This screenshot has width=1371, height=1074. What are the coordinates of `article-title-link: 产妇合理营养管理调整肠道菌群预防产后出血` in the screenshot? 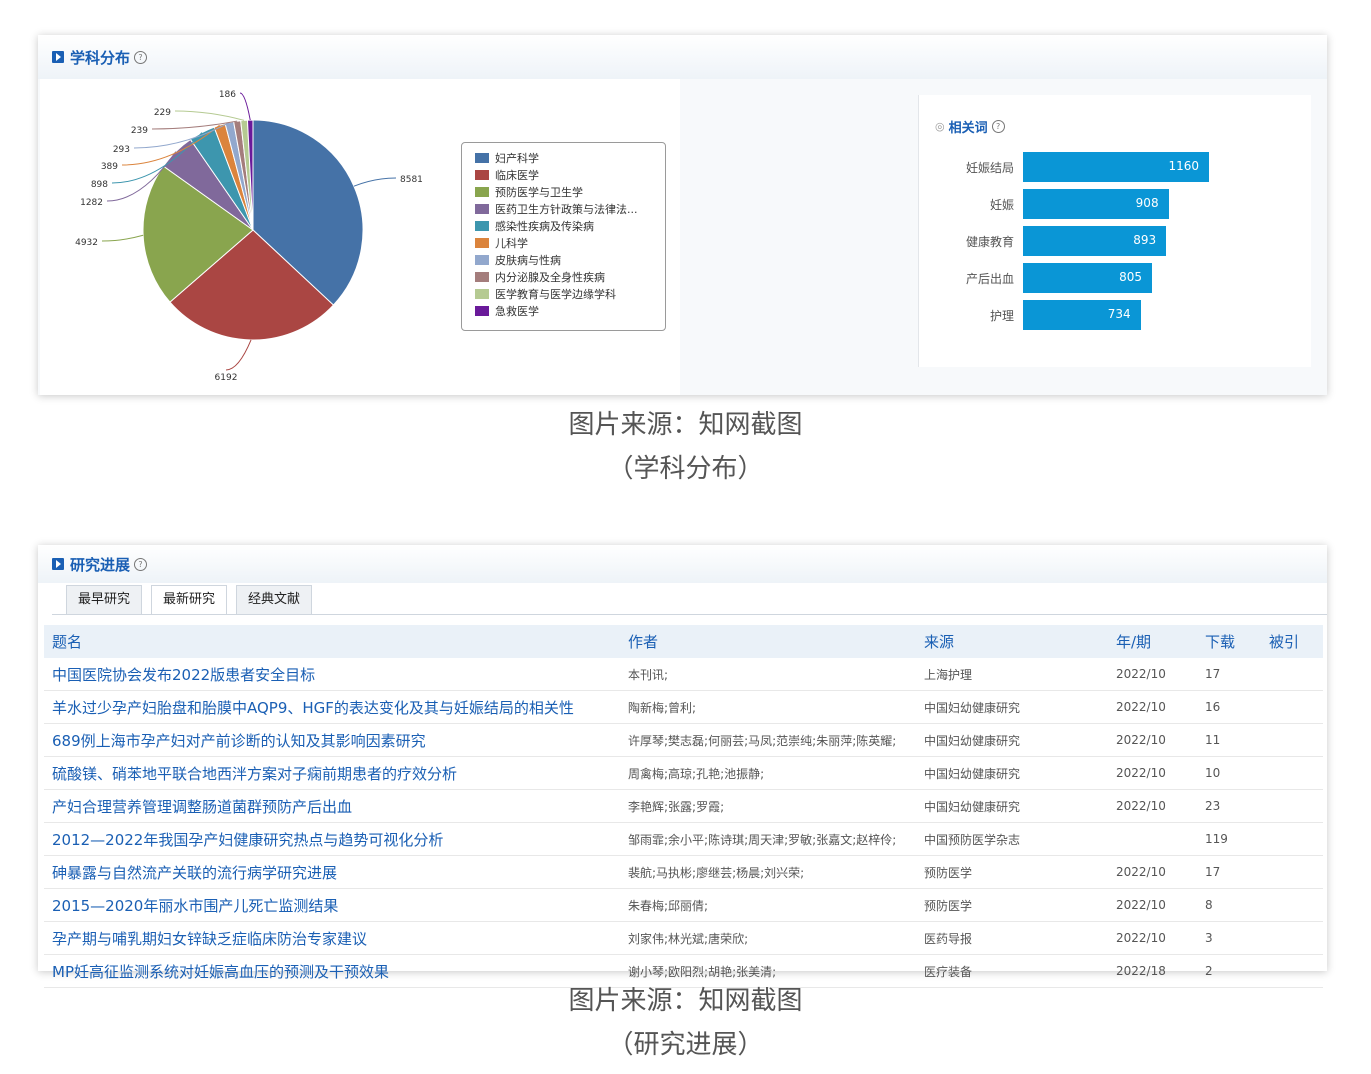 It's located at (332, 806).